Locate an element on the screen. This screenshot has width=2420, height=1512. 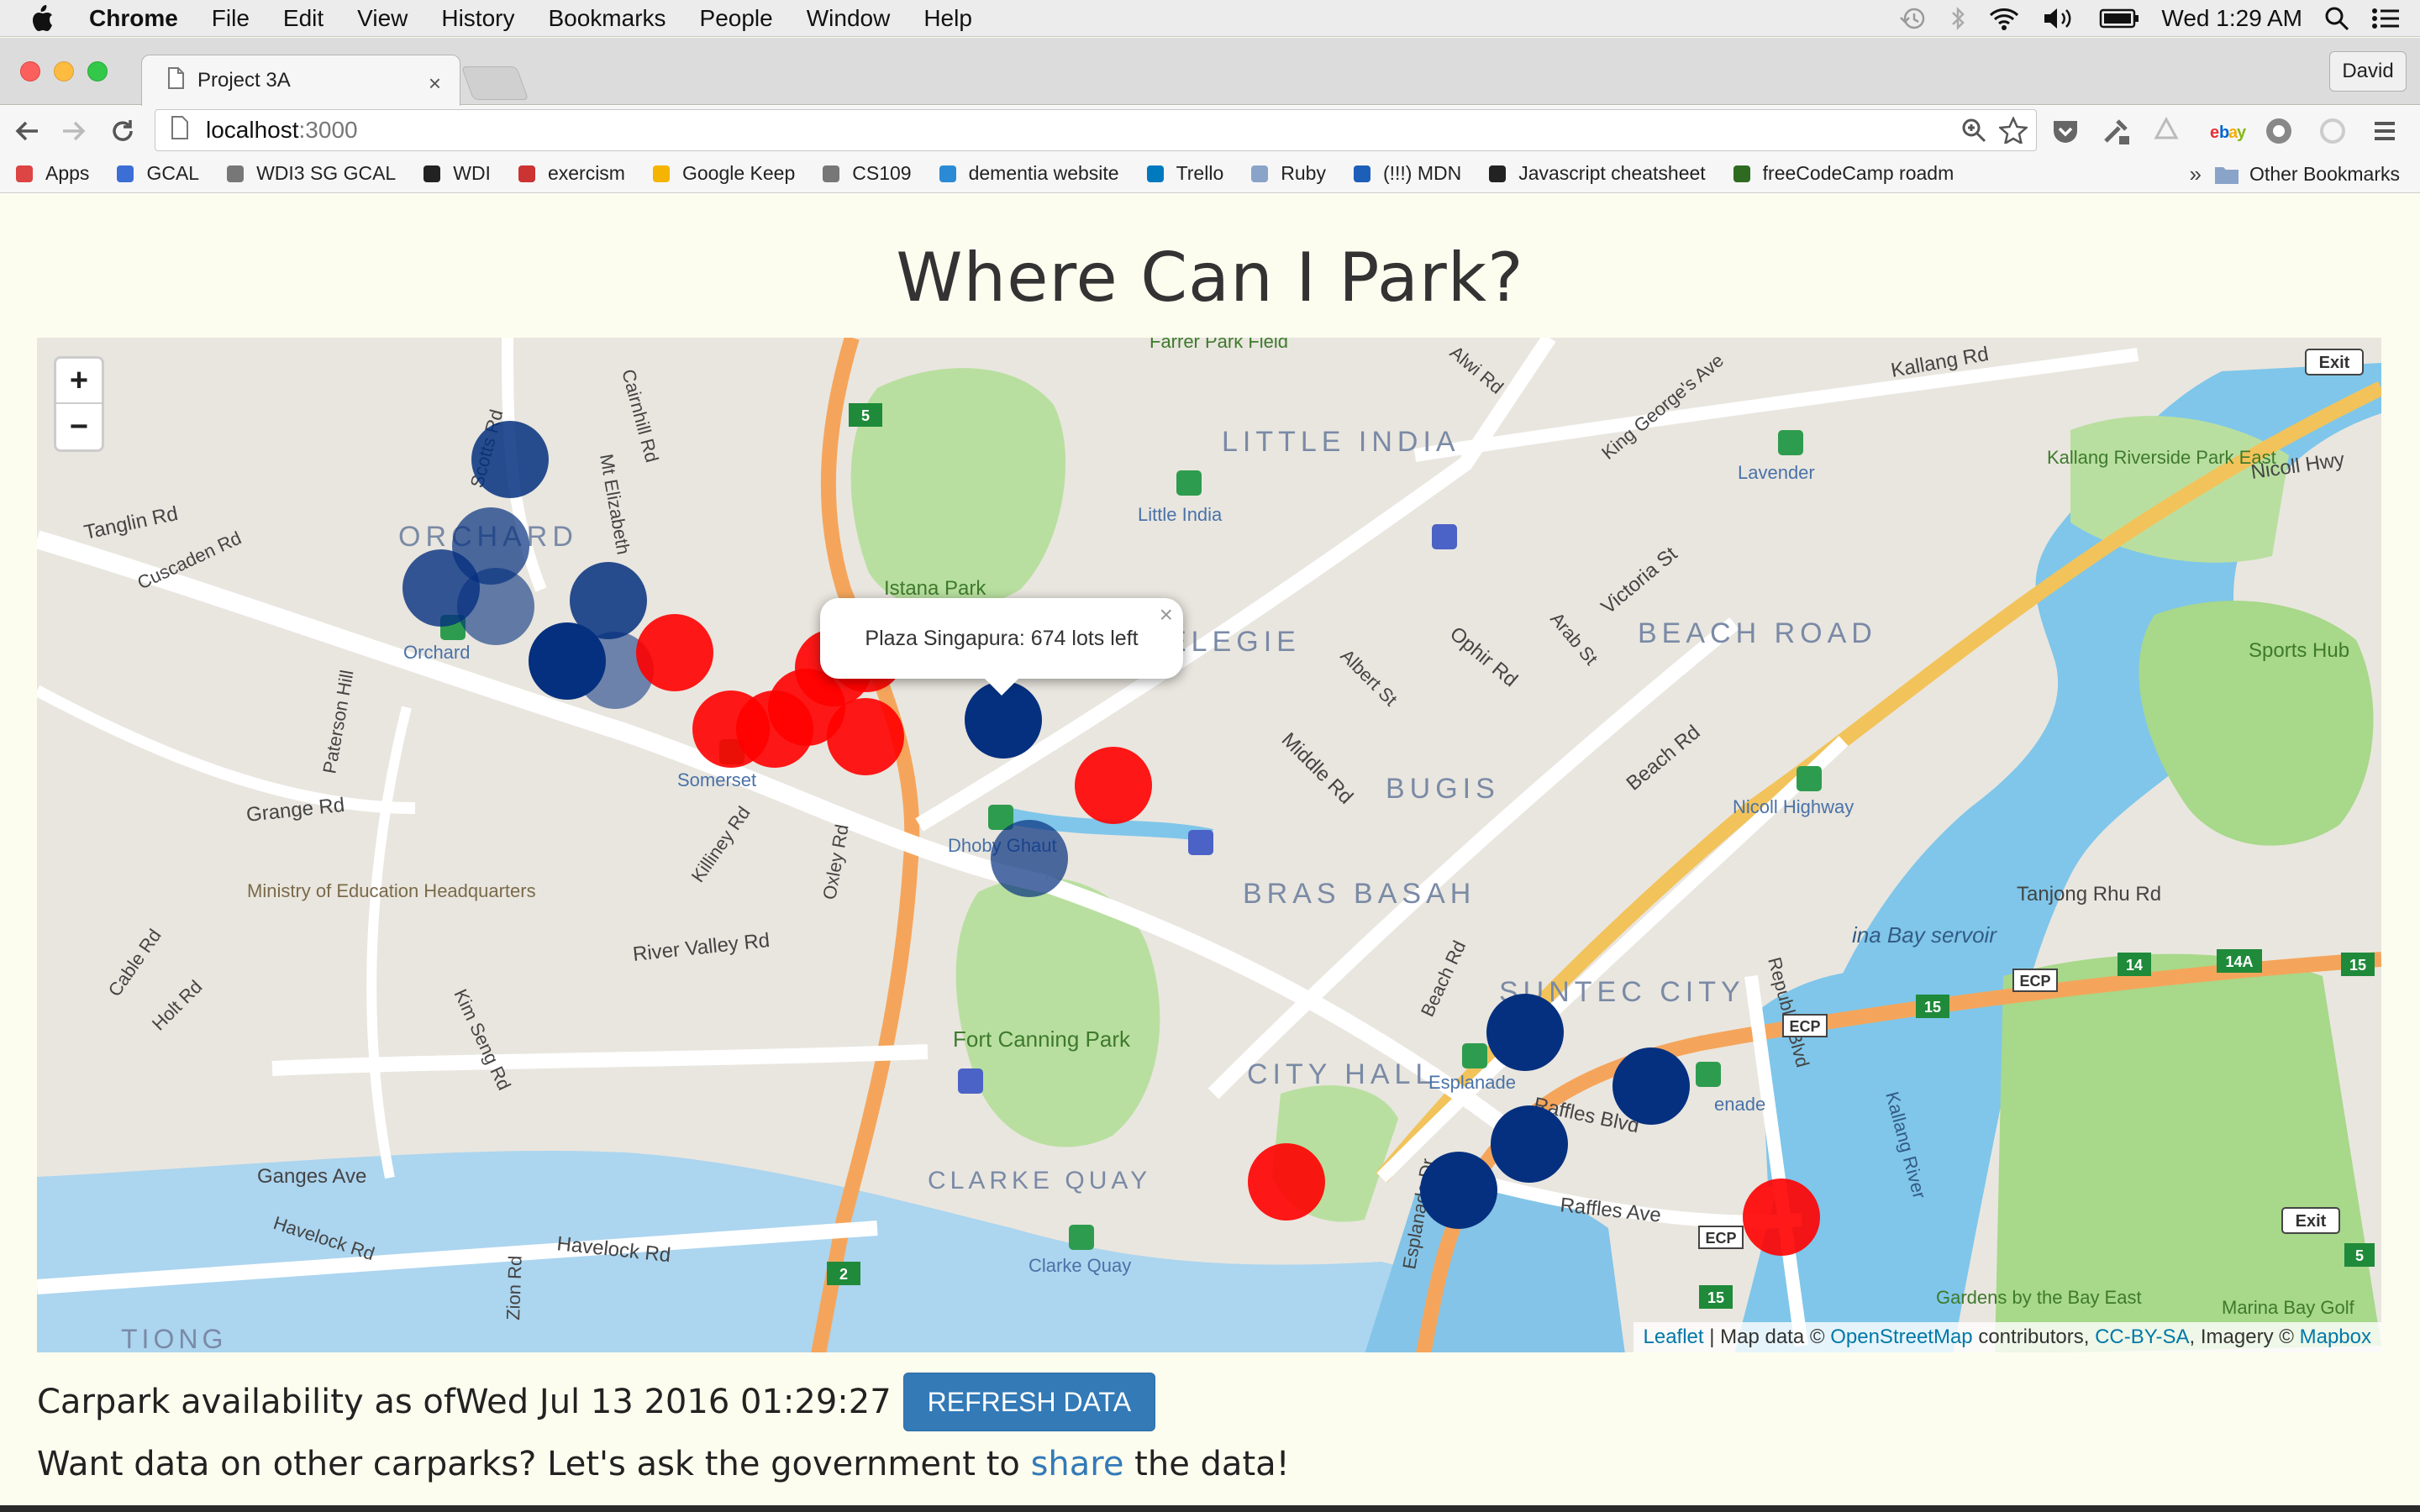
bookmark-label: WDI is located at coordinates (472, 173).